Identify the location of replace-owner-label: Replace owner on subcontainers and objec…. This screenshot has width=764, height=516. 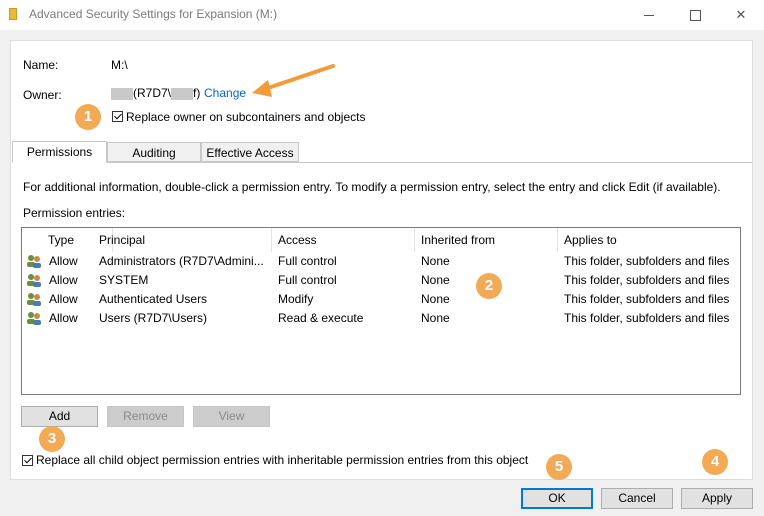
(246, 117).